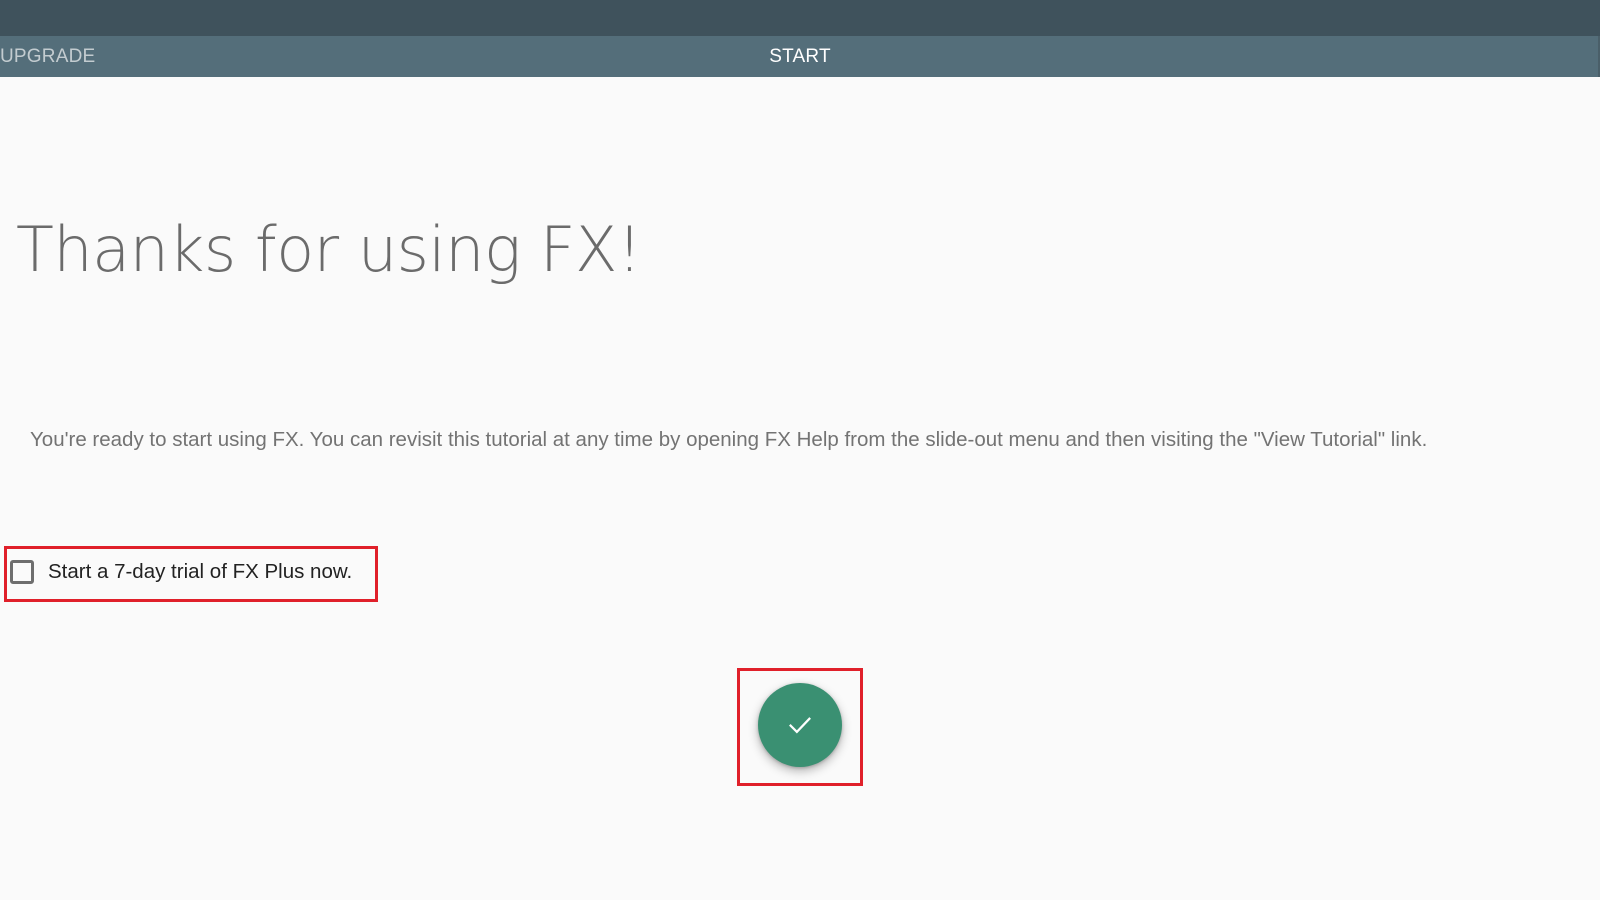 The height and width of the screenshot is (900, 1600). What do you see at coordinates (800, 18) in the screenshot?
I see `status-bar` at bounding box center [800, 18].